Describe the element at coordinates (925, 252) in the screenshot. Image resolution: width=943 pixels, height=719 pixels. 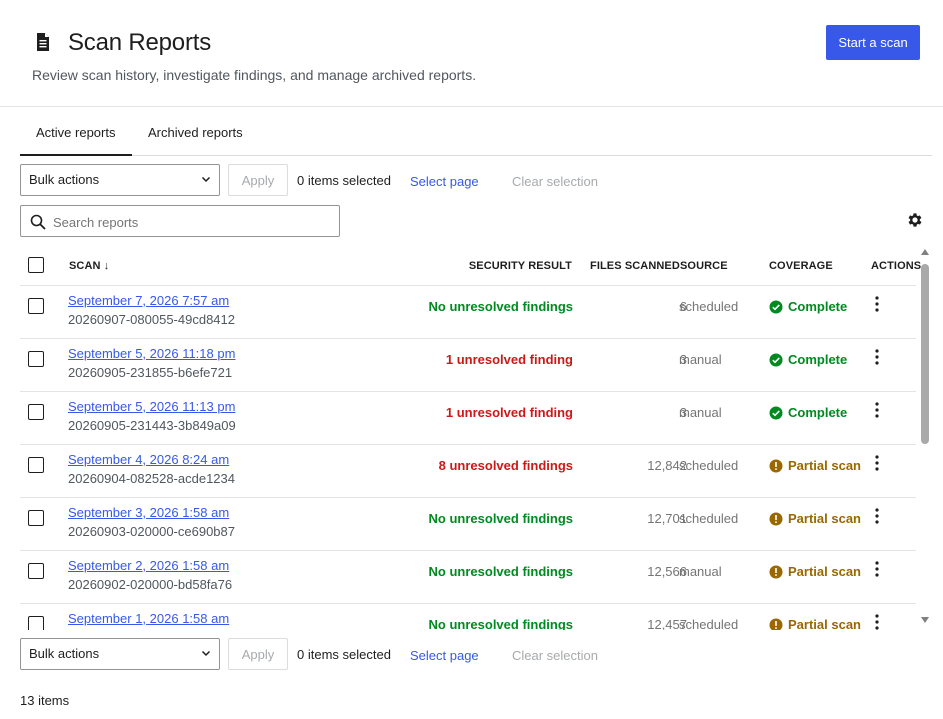
I see `scroll-up-icon` at that location.